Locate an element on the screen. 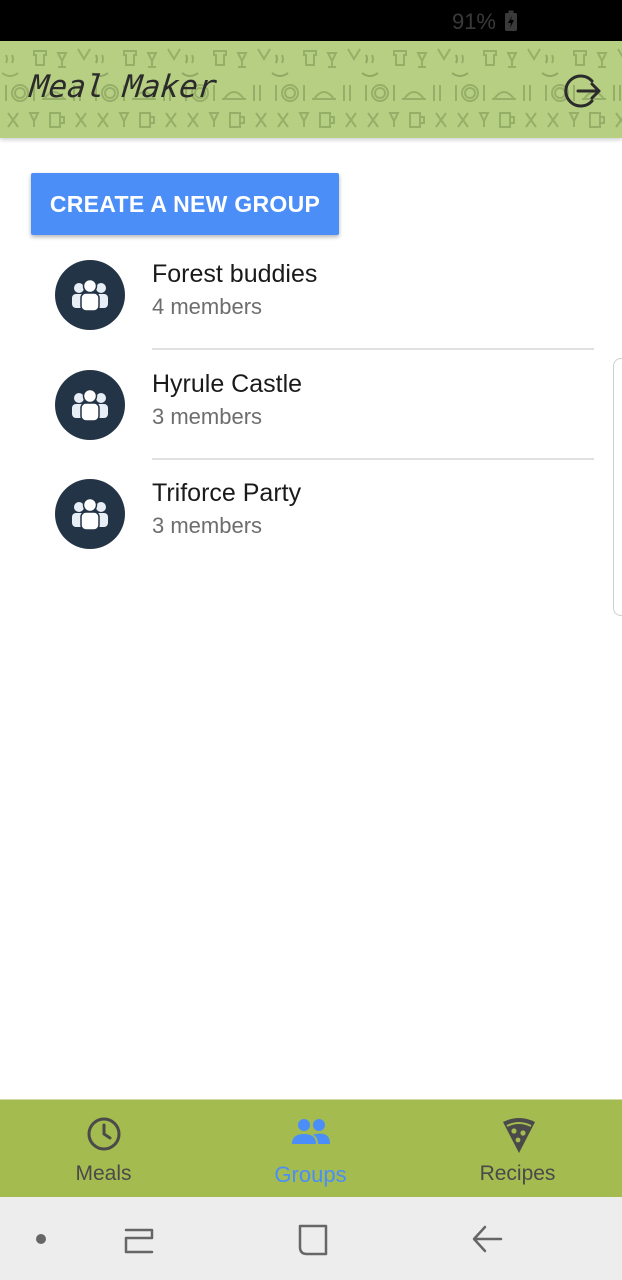 This screenshot has width=622, height=1280. bottom-navigation: Meals Groups Recipes is located at coordinates (311, 1148).